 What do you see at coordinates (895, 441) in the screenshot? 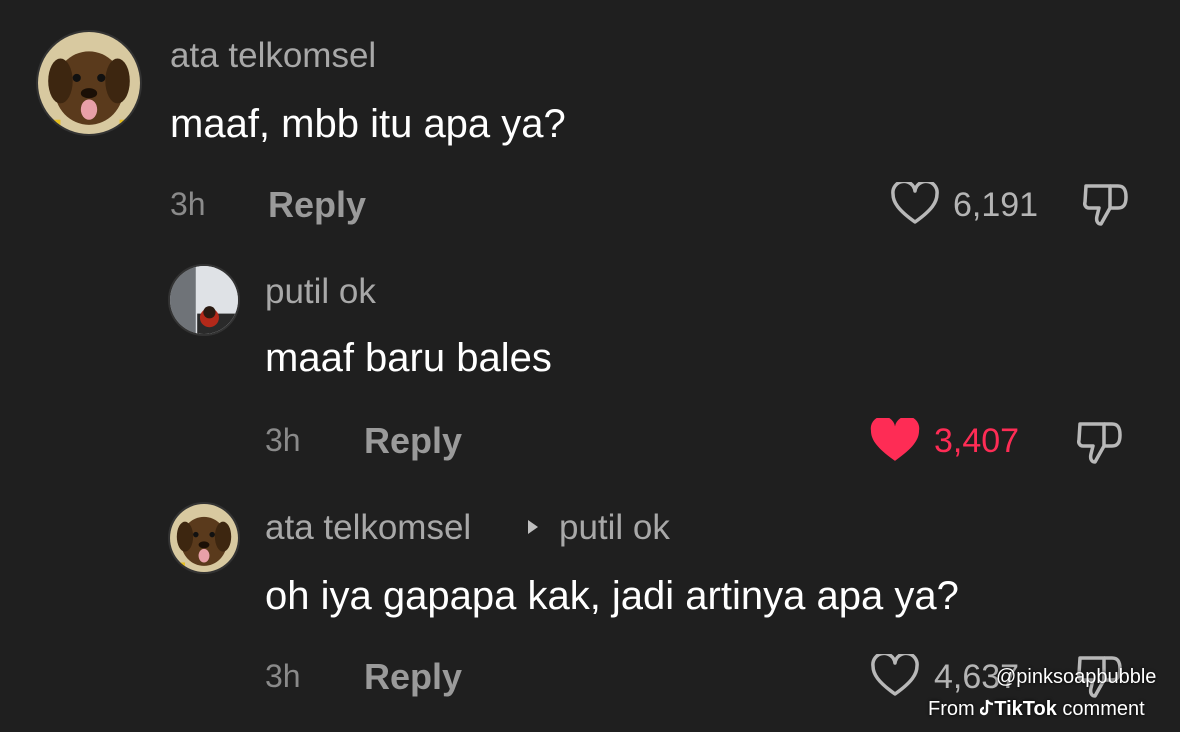
I see `heart-filled-icon` at bounding box center [895, 441].